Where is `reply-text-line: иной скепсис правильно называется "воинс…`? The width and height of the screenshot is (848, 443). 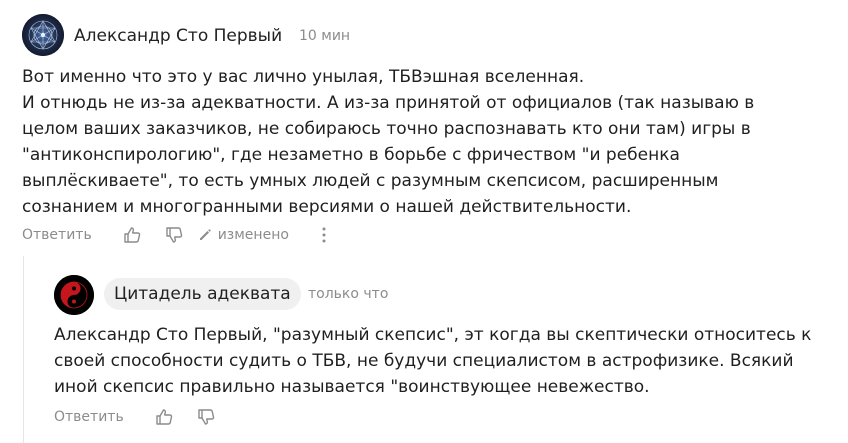
reply-text-line: иной скепсис правильно называется "воинс… is located at coordinates (352, 387).